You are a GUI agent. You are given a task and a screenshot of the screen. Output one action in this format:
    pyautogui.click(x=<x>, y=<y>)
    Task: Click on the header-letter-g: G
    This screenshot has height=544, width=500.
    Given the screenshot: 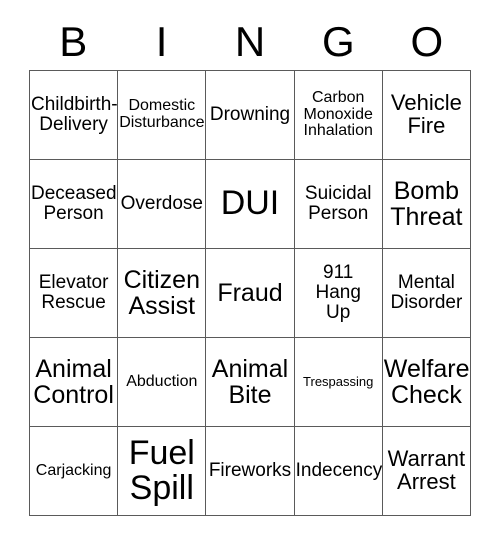 What is the action you would take?
    pyautogui.click(x=338, y=41)
    